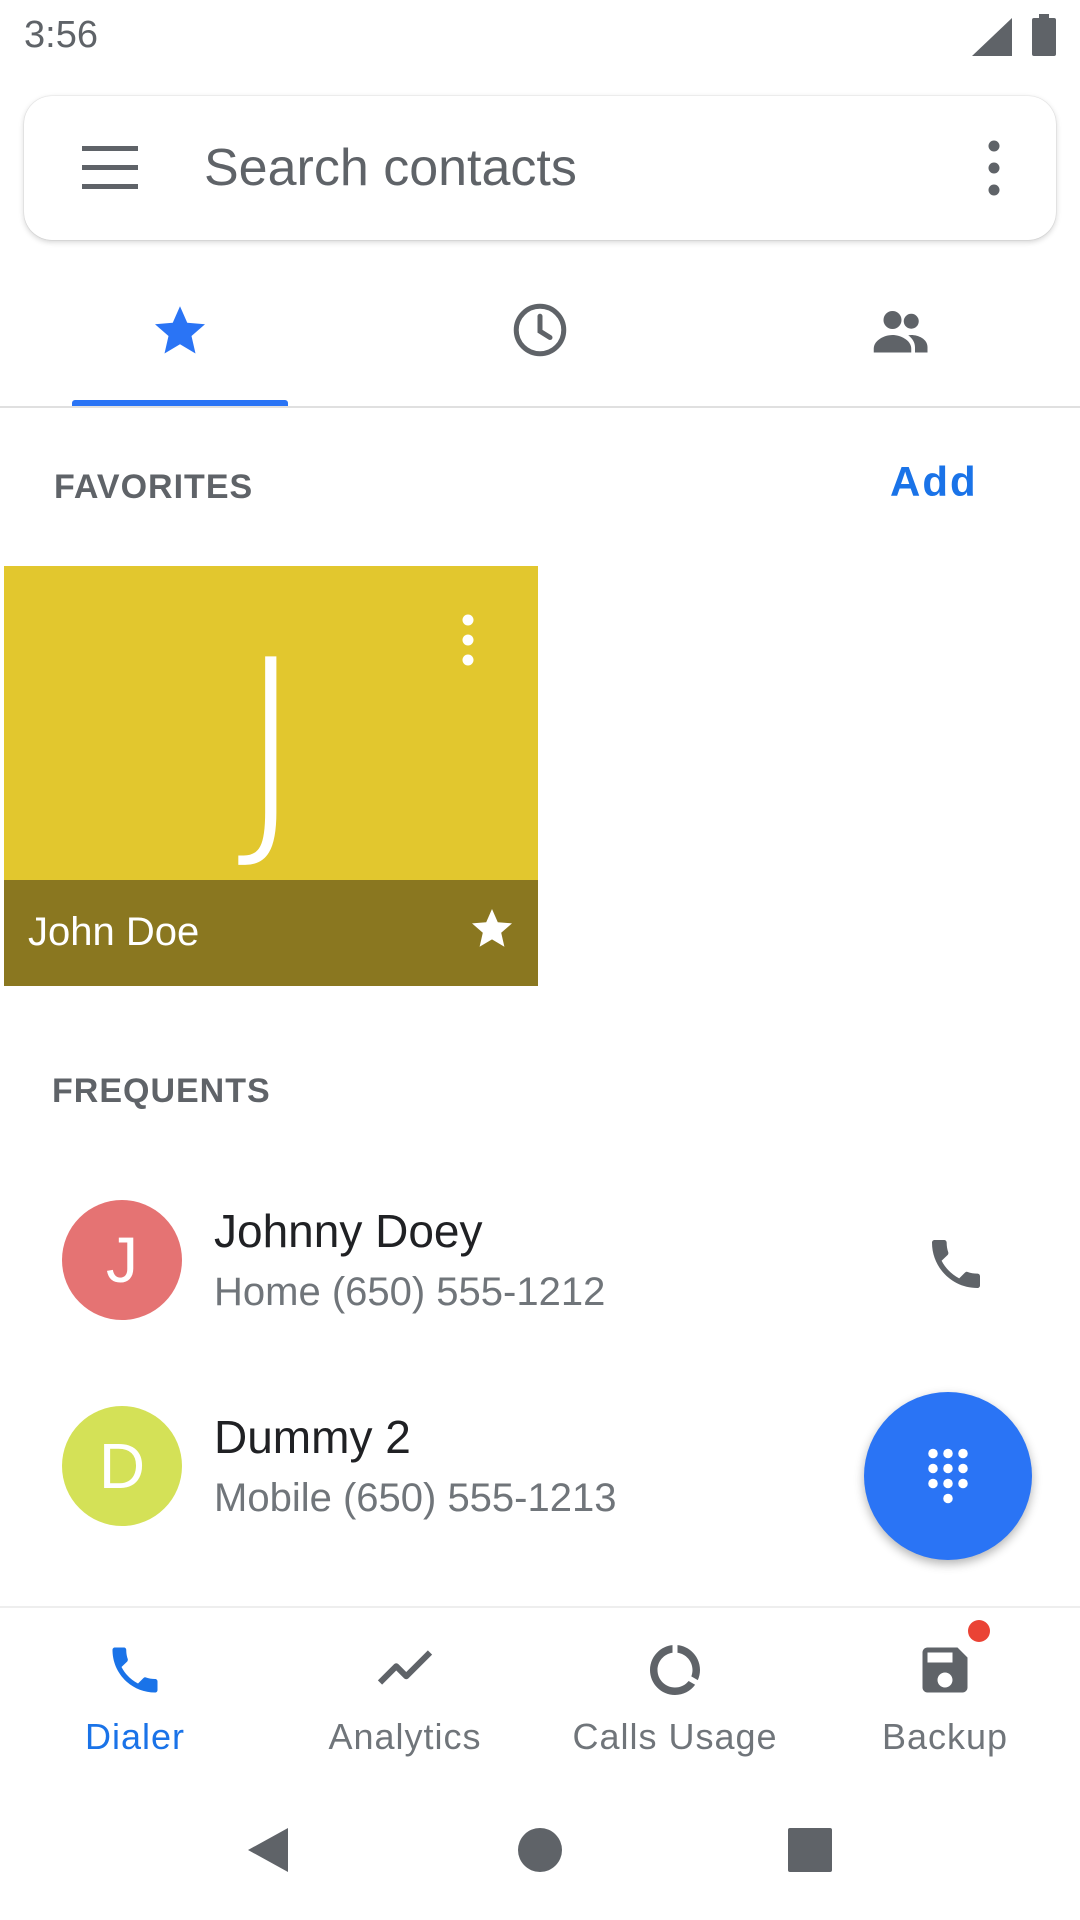 The image size is (1080, 1920). I want to click on contact-detail: Home (650) 555-1212, so click(410, 1292).